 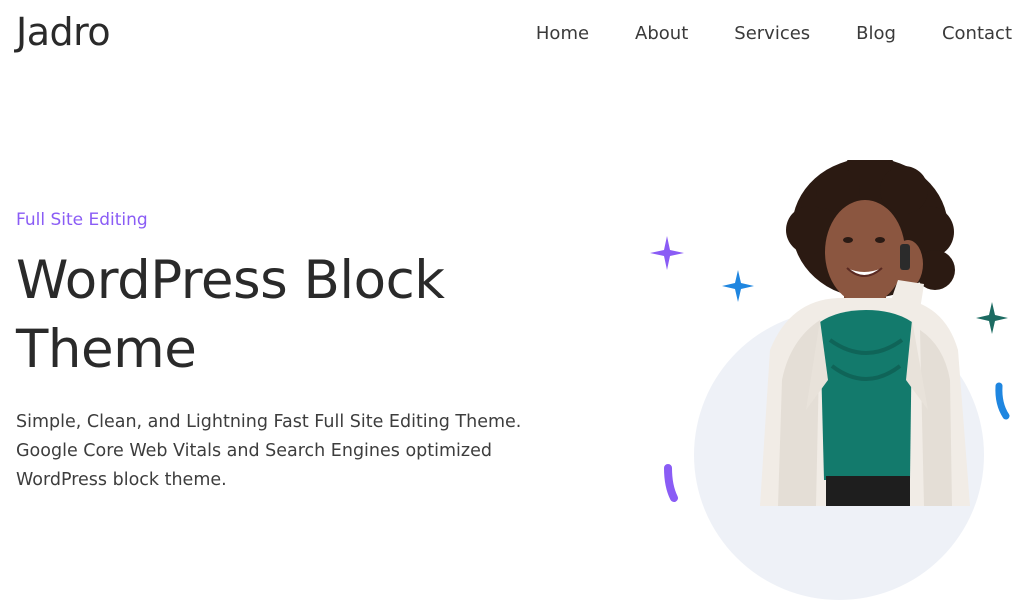 What do you see at coordinates (562, 34) in the screenshot?
I see `nav-home: Home` at bounding box center [562, 34].